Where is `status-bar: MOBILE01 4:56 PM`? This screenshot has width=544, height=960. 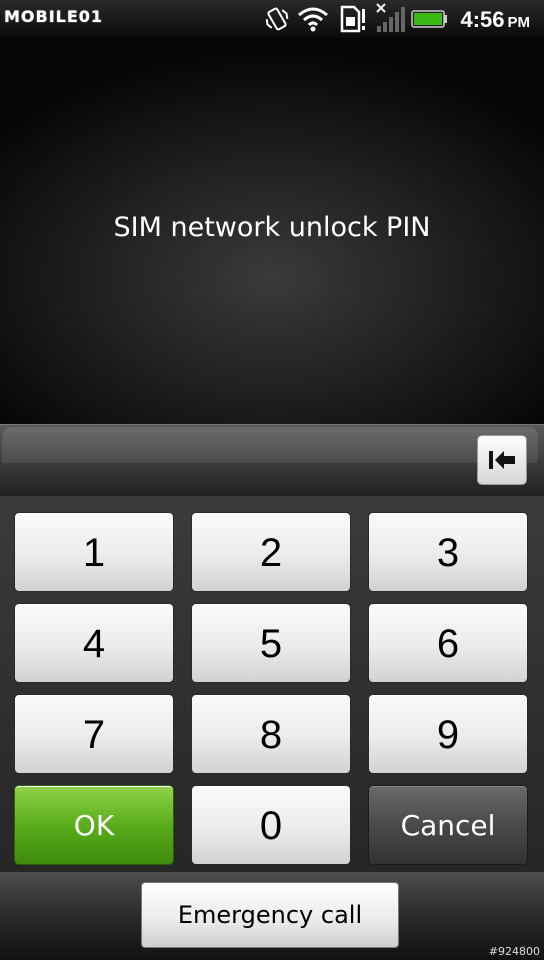
status-bar: MOBILE01 4:56 PM is located at coordinates (272, 19).